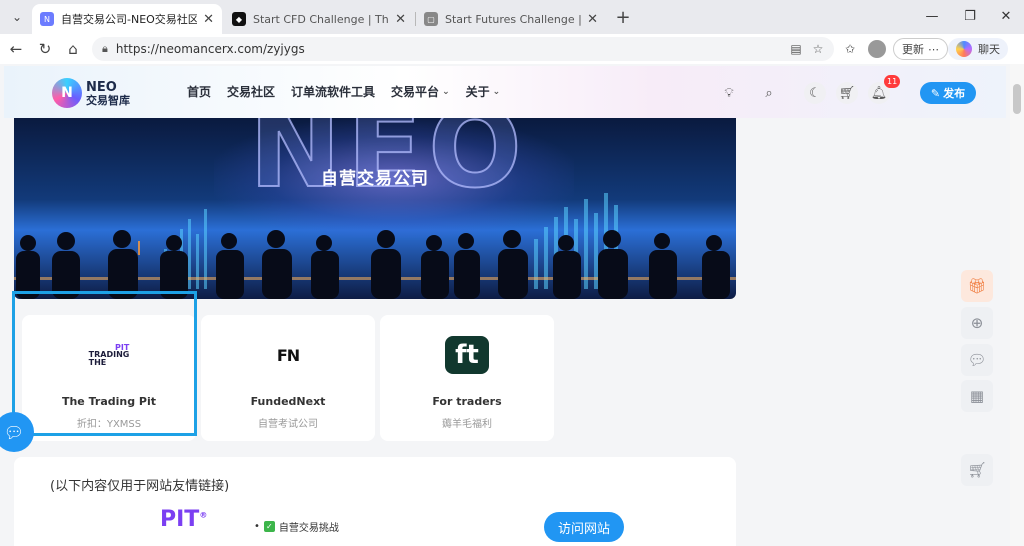 Image resolution: width=1024 pixels, height=546 pixels. Describe the element at coordinates (239, 19) in the screenshot. I see `tradingpit-favicon-icon: ◆` at that location.